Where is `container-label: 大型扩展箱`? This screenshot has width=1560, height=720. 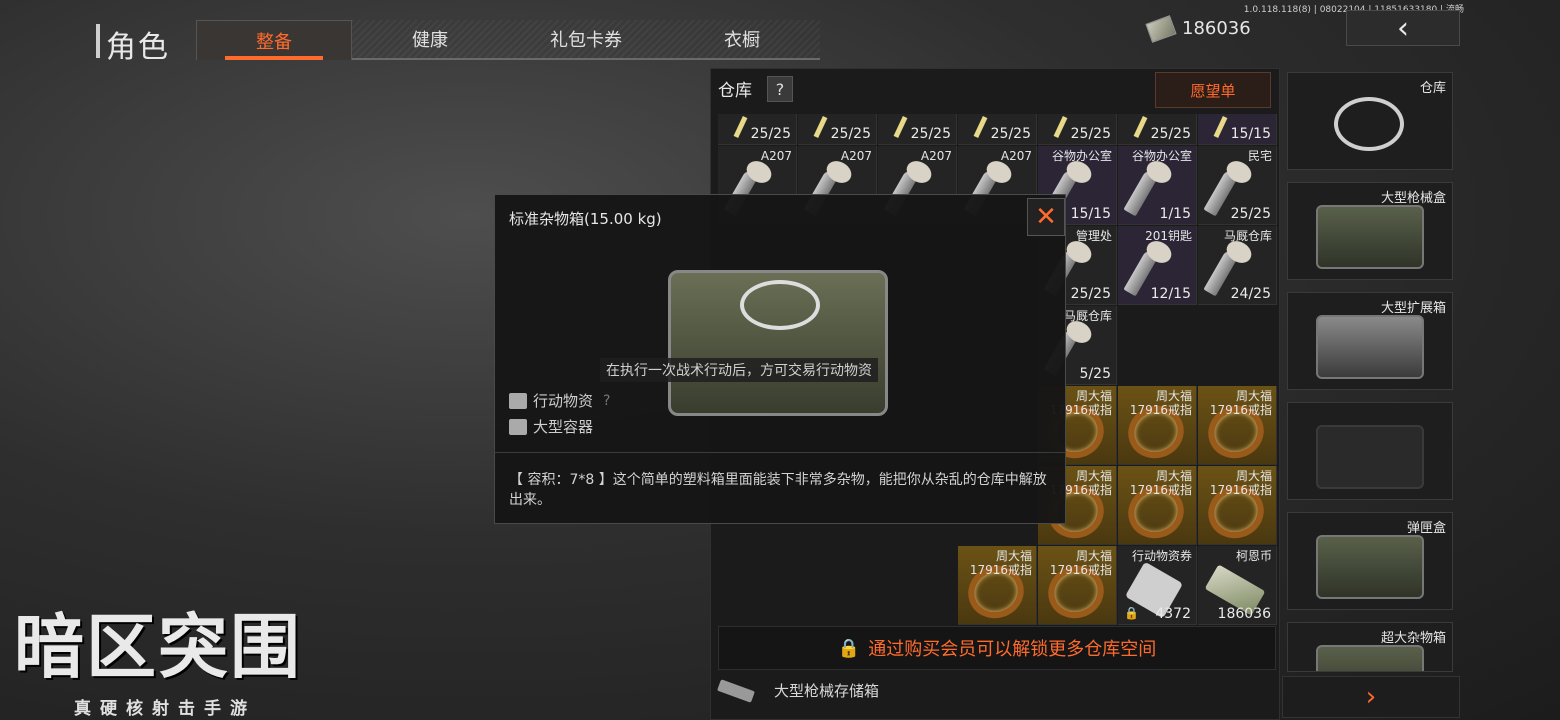
container-label: 大型扩展箱 is located at coordinates (1413, 308).